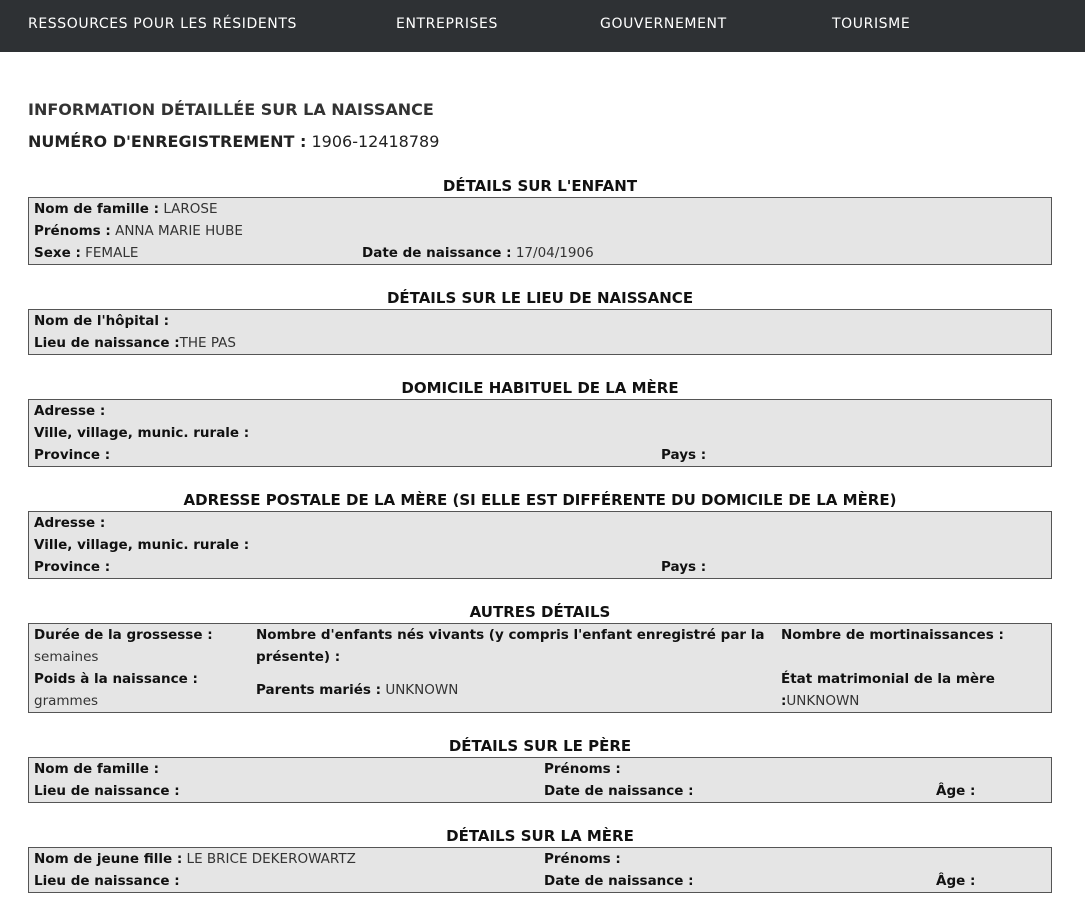  What do you see at coordinates (86, 253) in the screenshot?
I see `child-sex: Sexe : FEMALE` at bounding box center [86, 253].